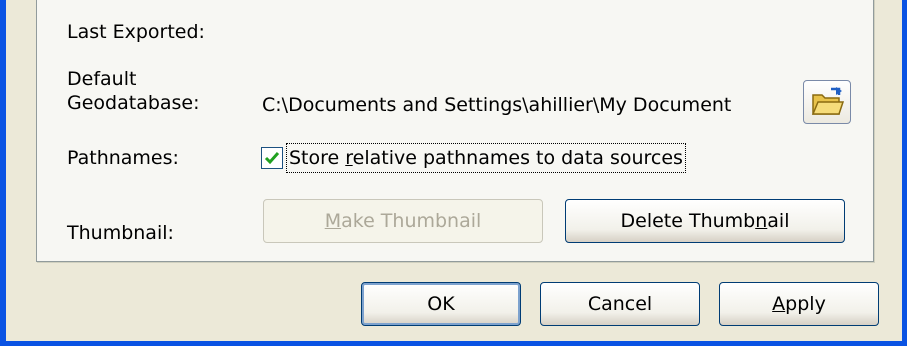 The height and width of the screenshot is (346, 907). What do you see at coordinates (620, 304) in the screenshot?
I see `cancel-button: Cancel` at bounding box center [620, 304].